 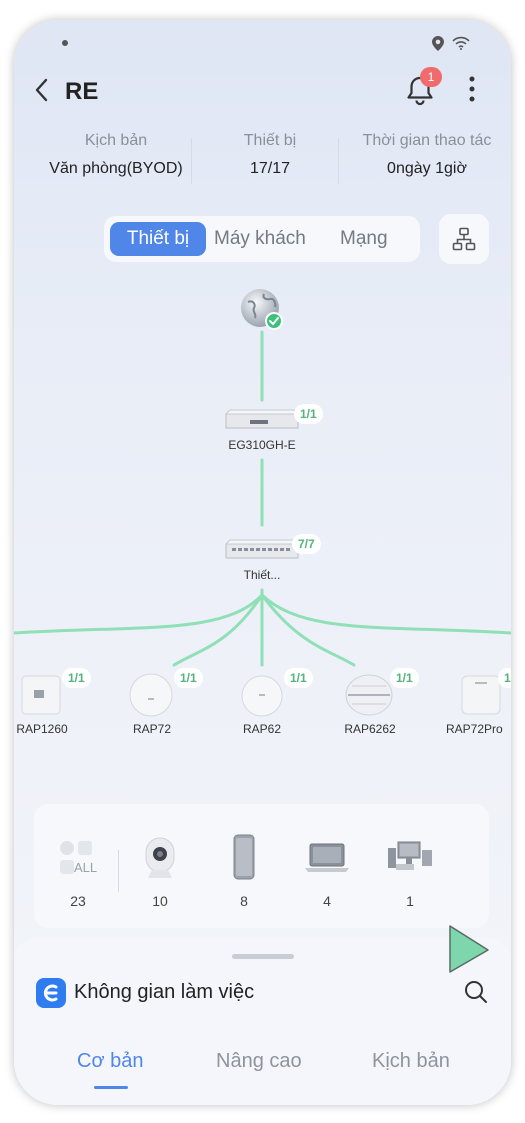 I want to click on scenario-value: Văn phòng(BYOD), so click(x=116, y=168).